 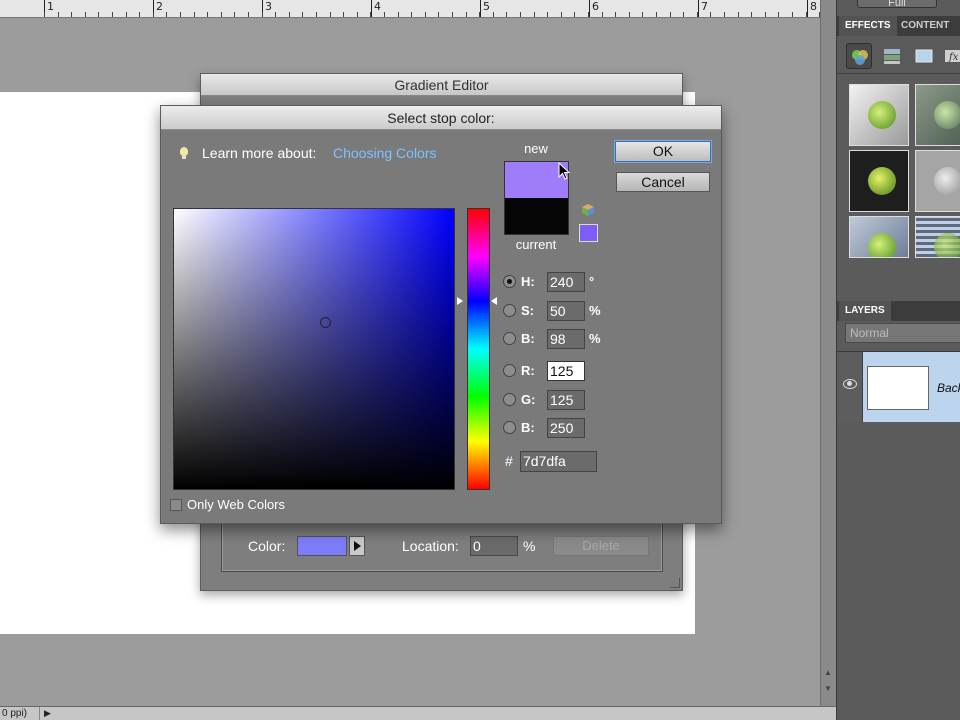 What do you see at coordinates (924, 56) in the screenshot?
I see `photo-effects-icon` at bounding box center [924, 56].